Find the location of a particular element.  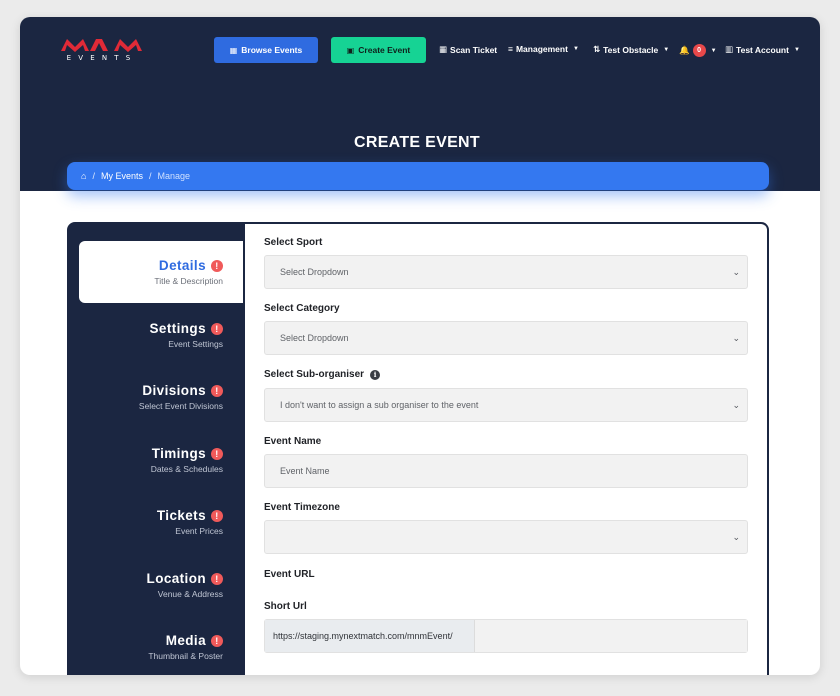

event-name-placeholder: Event Name is located at coordinates (305, 471).